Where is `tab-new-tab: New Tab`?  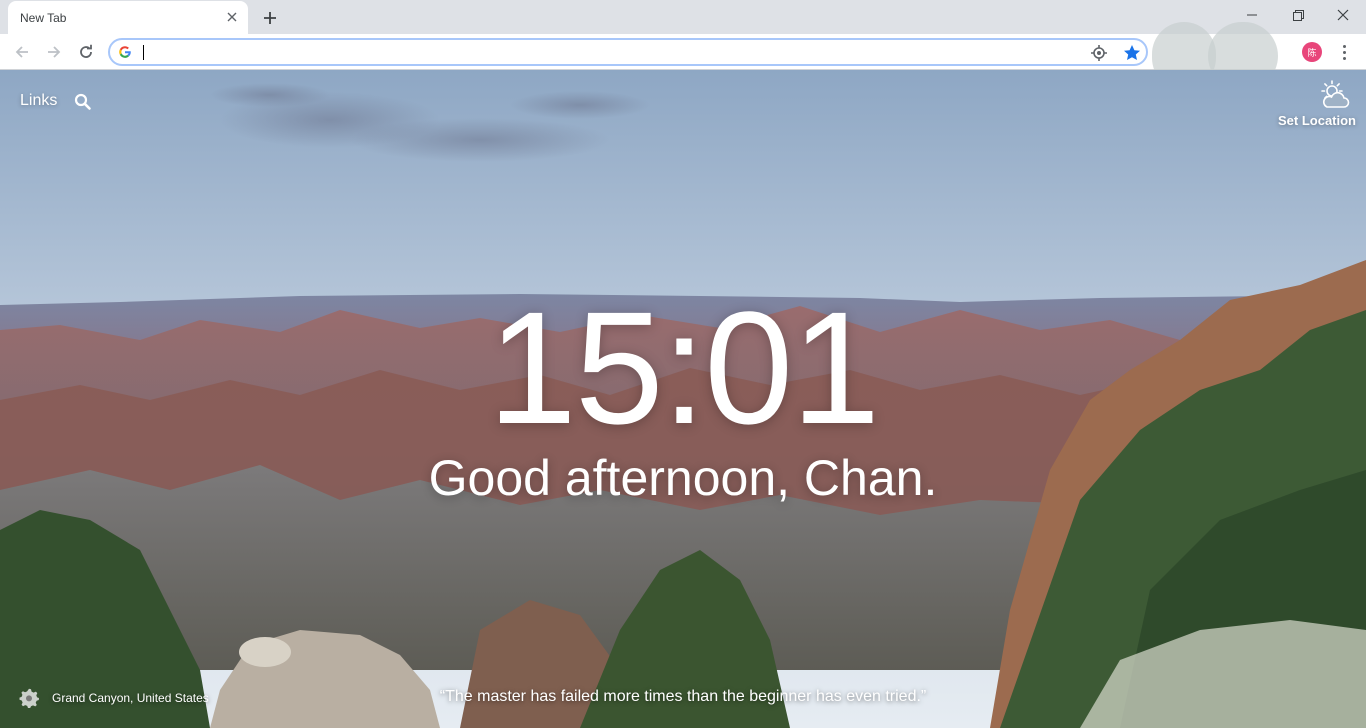
tab-new-tab: New Tab is located at coordinates (128, 17).